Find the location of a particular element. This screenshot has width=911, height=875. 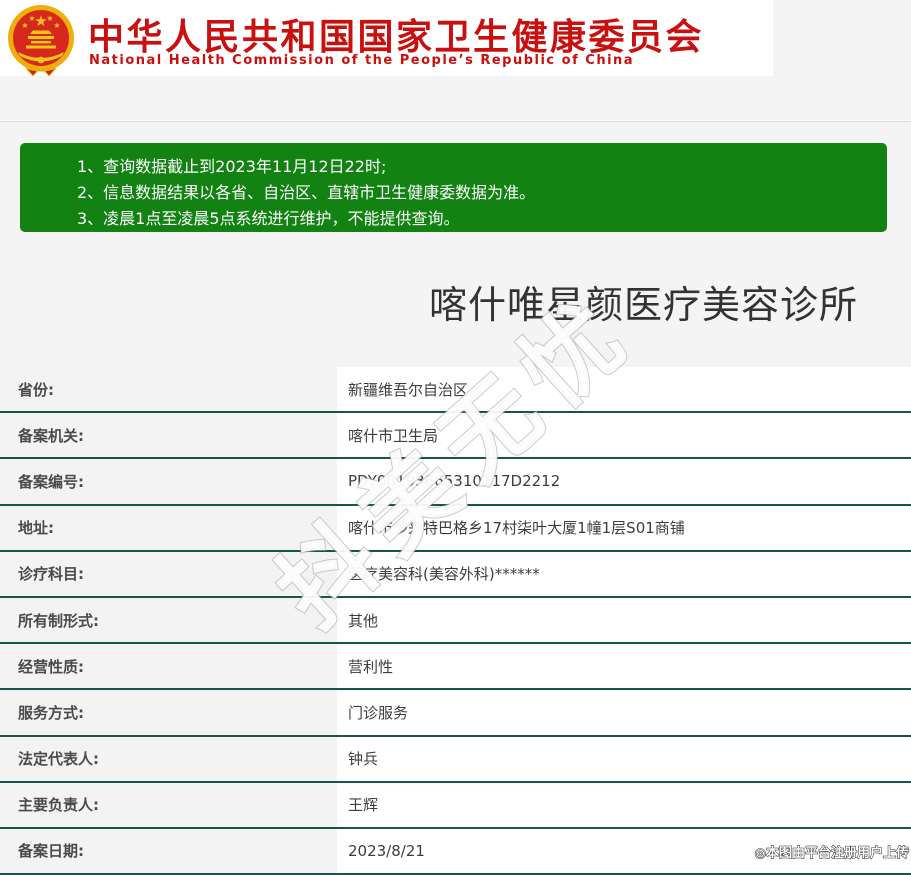

field-value: 钟兵 is located at coordinates (624, 758).